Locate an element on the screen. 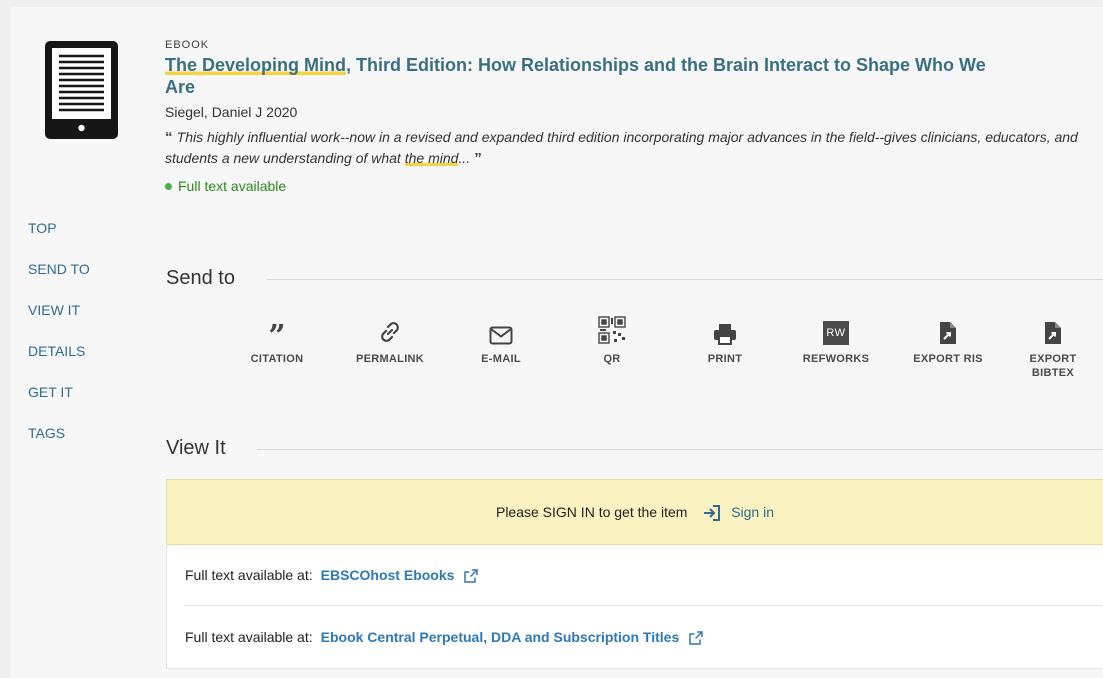 This screenshot has height=678, width=1103. view-it-divider is located at coordinates (680, 449).